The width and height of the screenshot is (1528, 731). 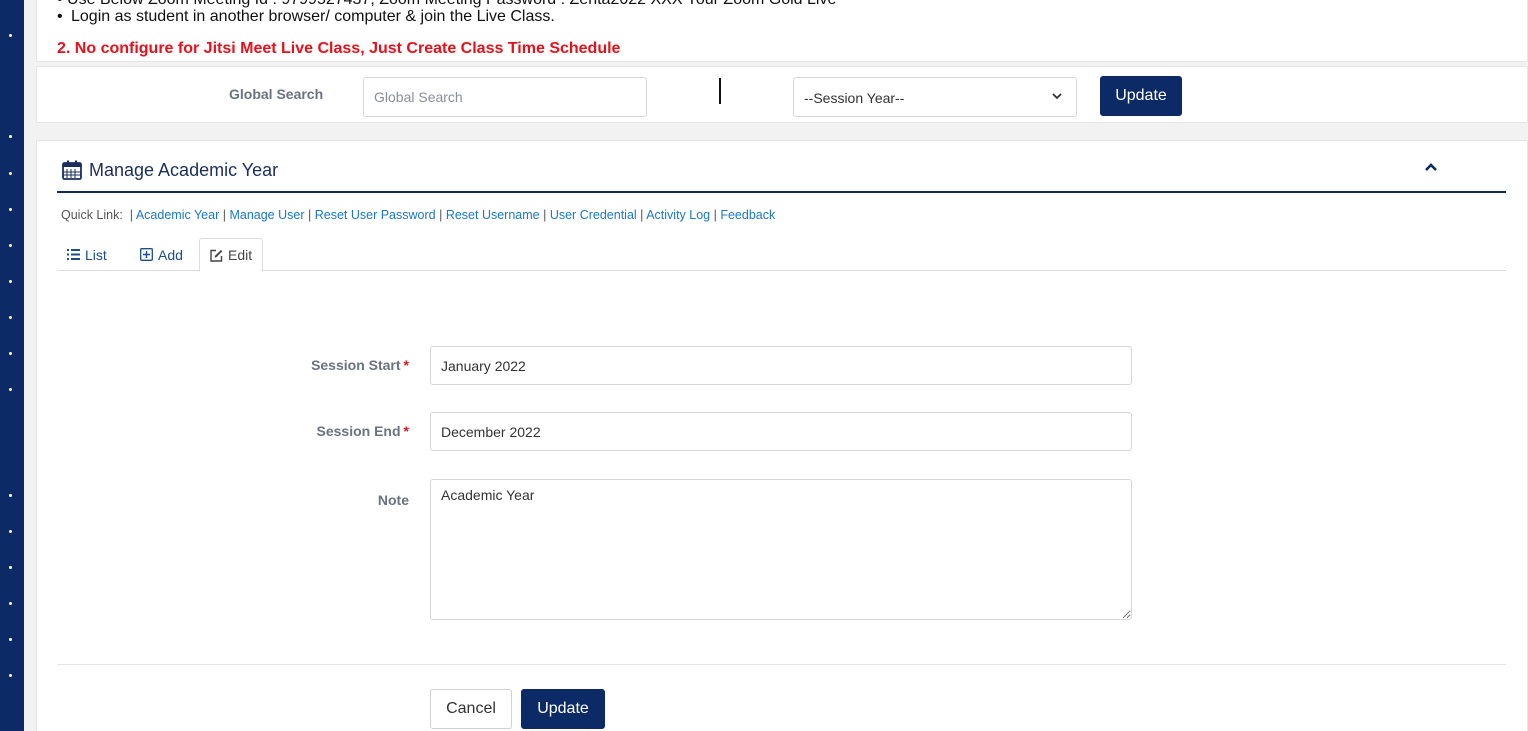 I want to click on session-start-label-text: Session Start, so click(x=356, y=365).